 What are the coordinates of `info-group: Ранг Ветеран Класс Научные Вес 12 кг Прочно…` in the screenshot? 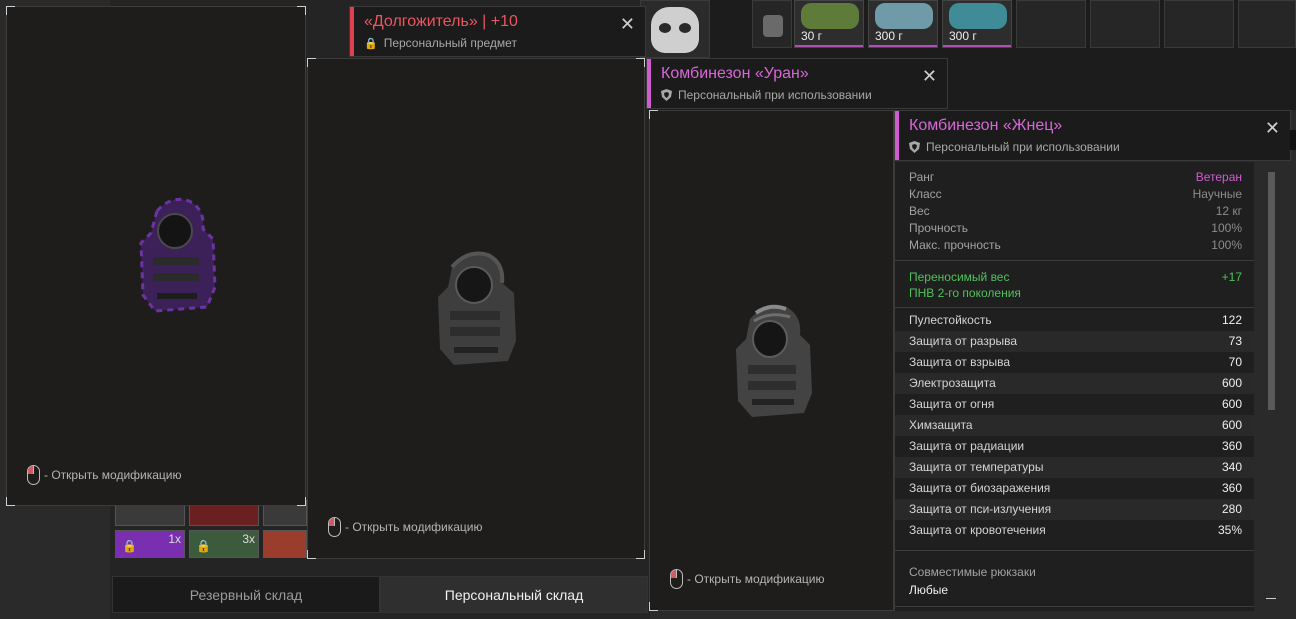 It's located at (1074, 211).